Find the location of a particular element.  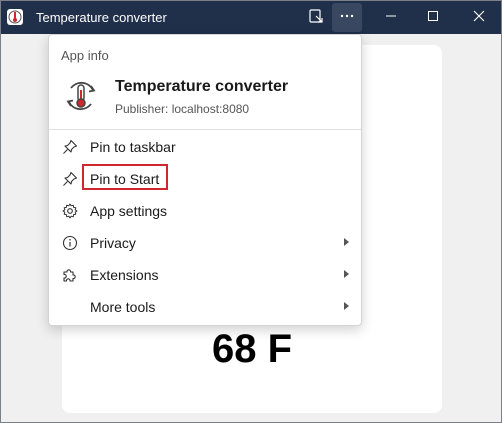

open-in-browser-icon is located at coordinates (316, 17).